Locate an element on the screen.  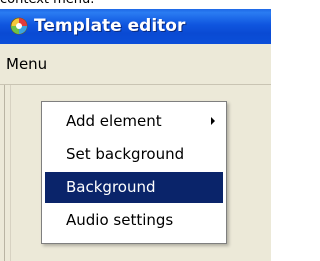
context-menu-item-add-element: Add element is located at coordinates (134, 121).